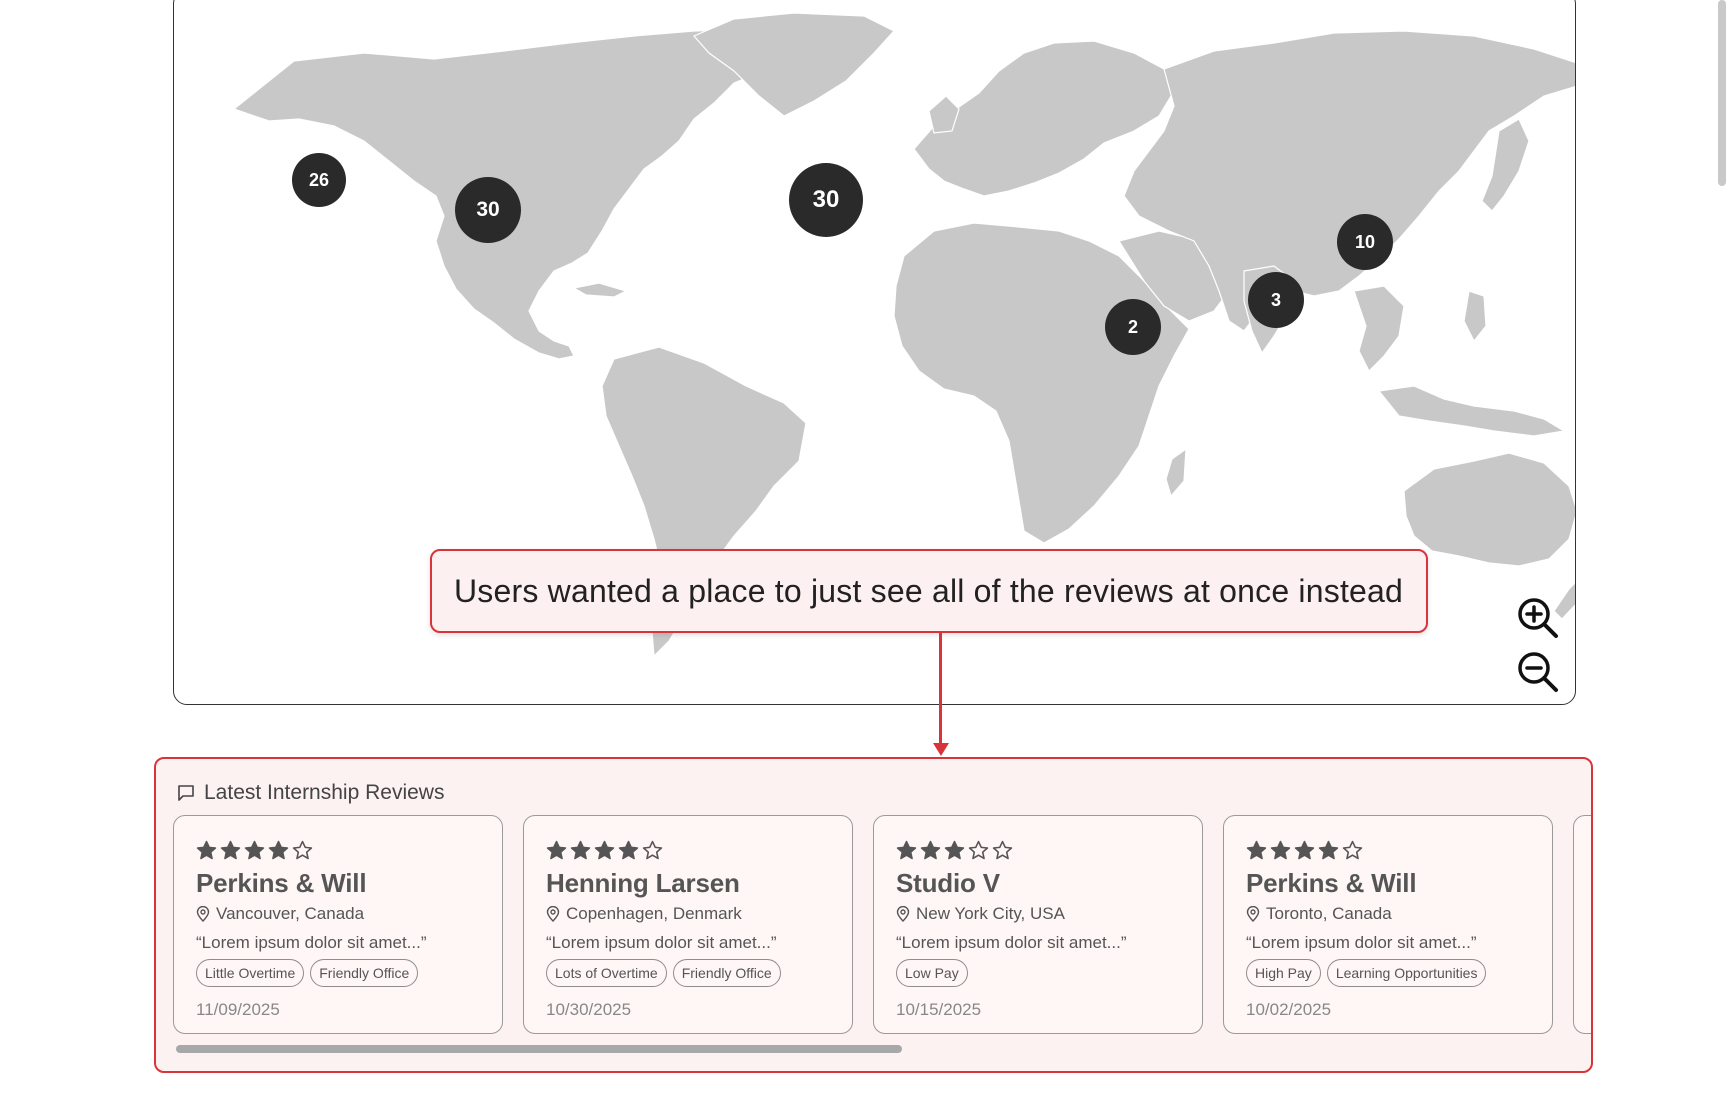 This screenshot has width=1728, height=1104. Describe the element at coordinates (941, 749) in the screenshot. I see `annotation-arrow-head` at that location.